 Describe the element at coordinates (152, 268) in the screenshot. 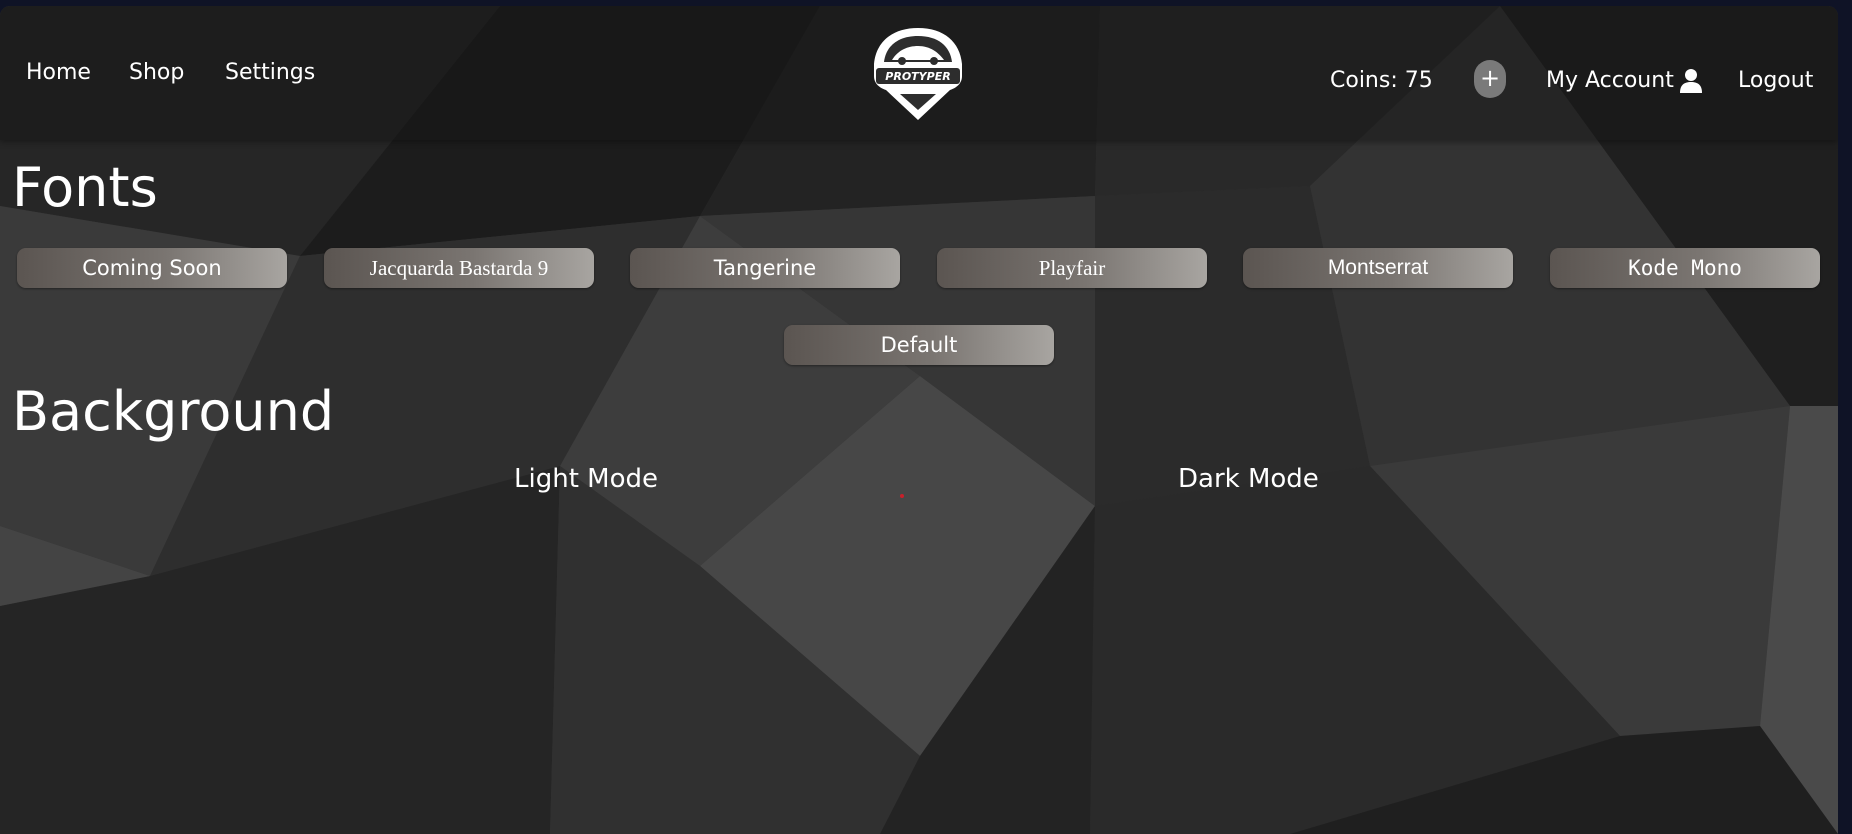

I see `font-button-coming-soon: Coming Soon` at that location.